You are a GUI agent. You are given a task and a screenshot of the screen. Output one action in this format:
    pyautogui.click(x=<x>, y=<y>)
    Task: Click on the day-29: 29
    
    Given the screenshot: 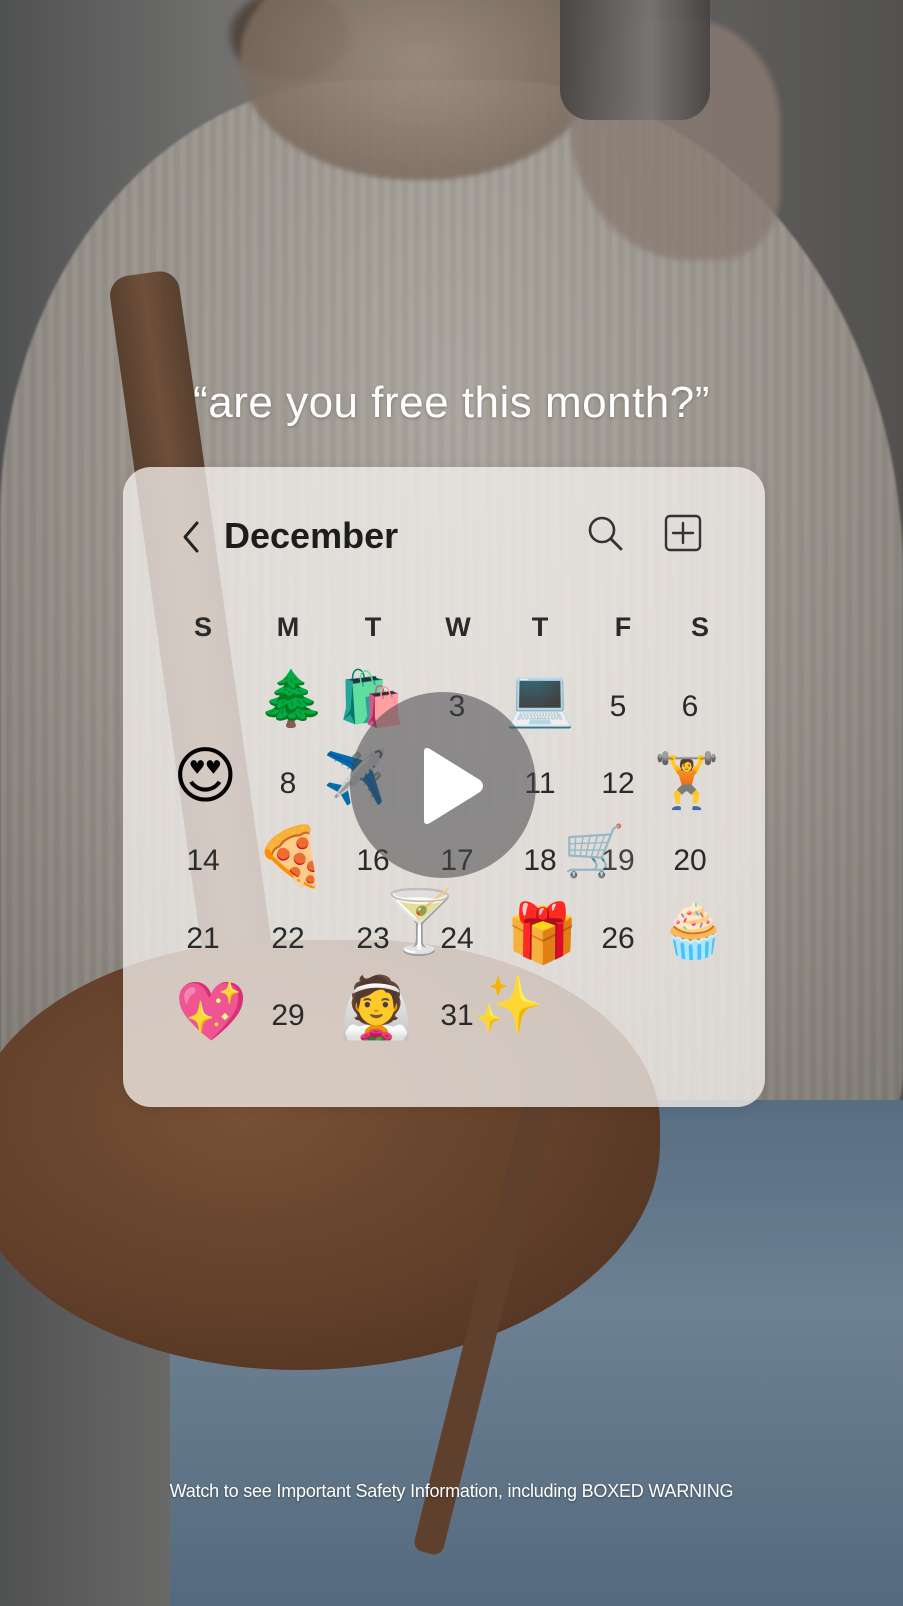 What is the action you would take?
    pyautogui.click(x=288, y=1016)
    